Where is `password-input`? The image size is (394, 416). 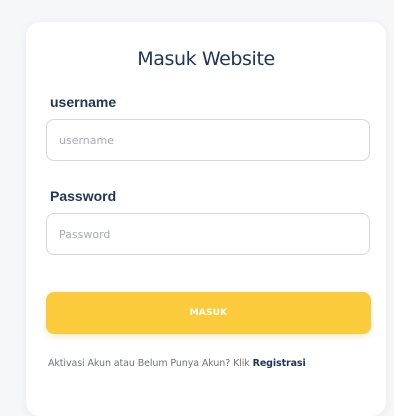
password-input is located at coordinates (208, 234).